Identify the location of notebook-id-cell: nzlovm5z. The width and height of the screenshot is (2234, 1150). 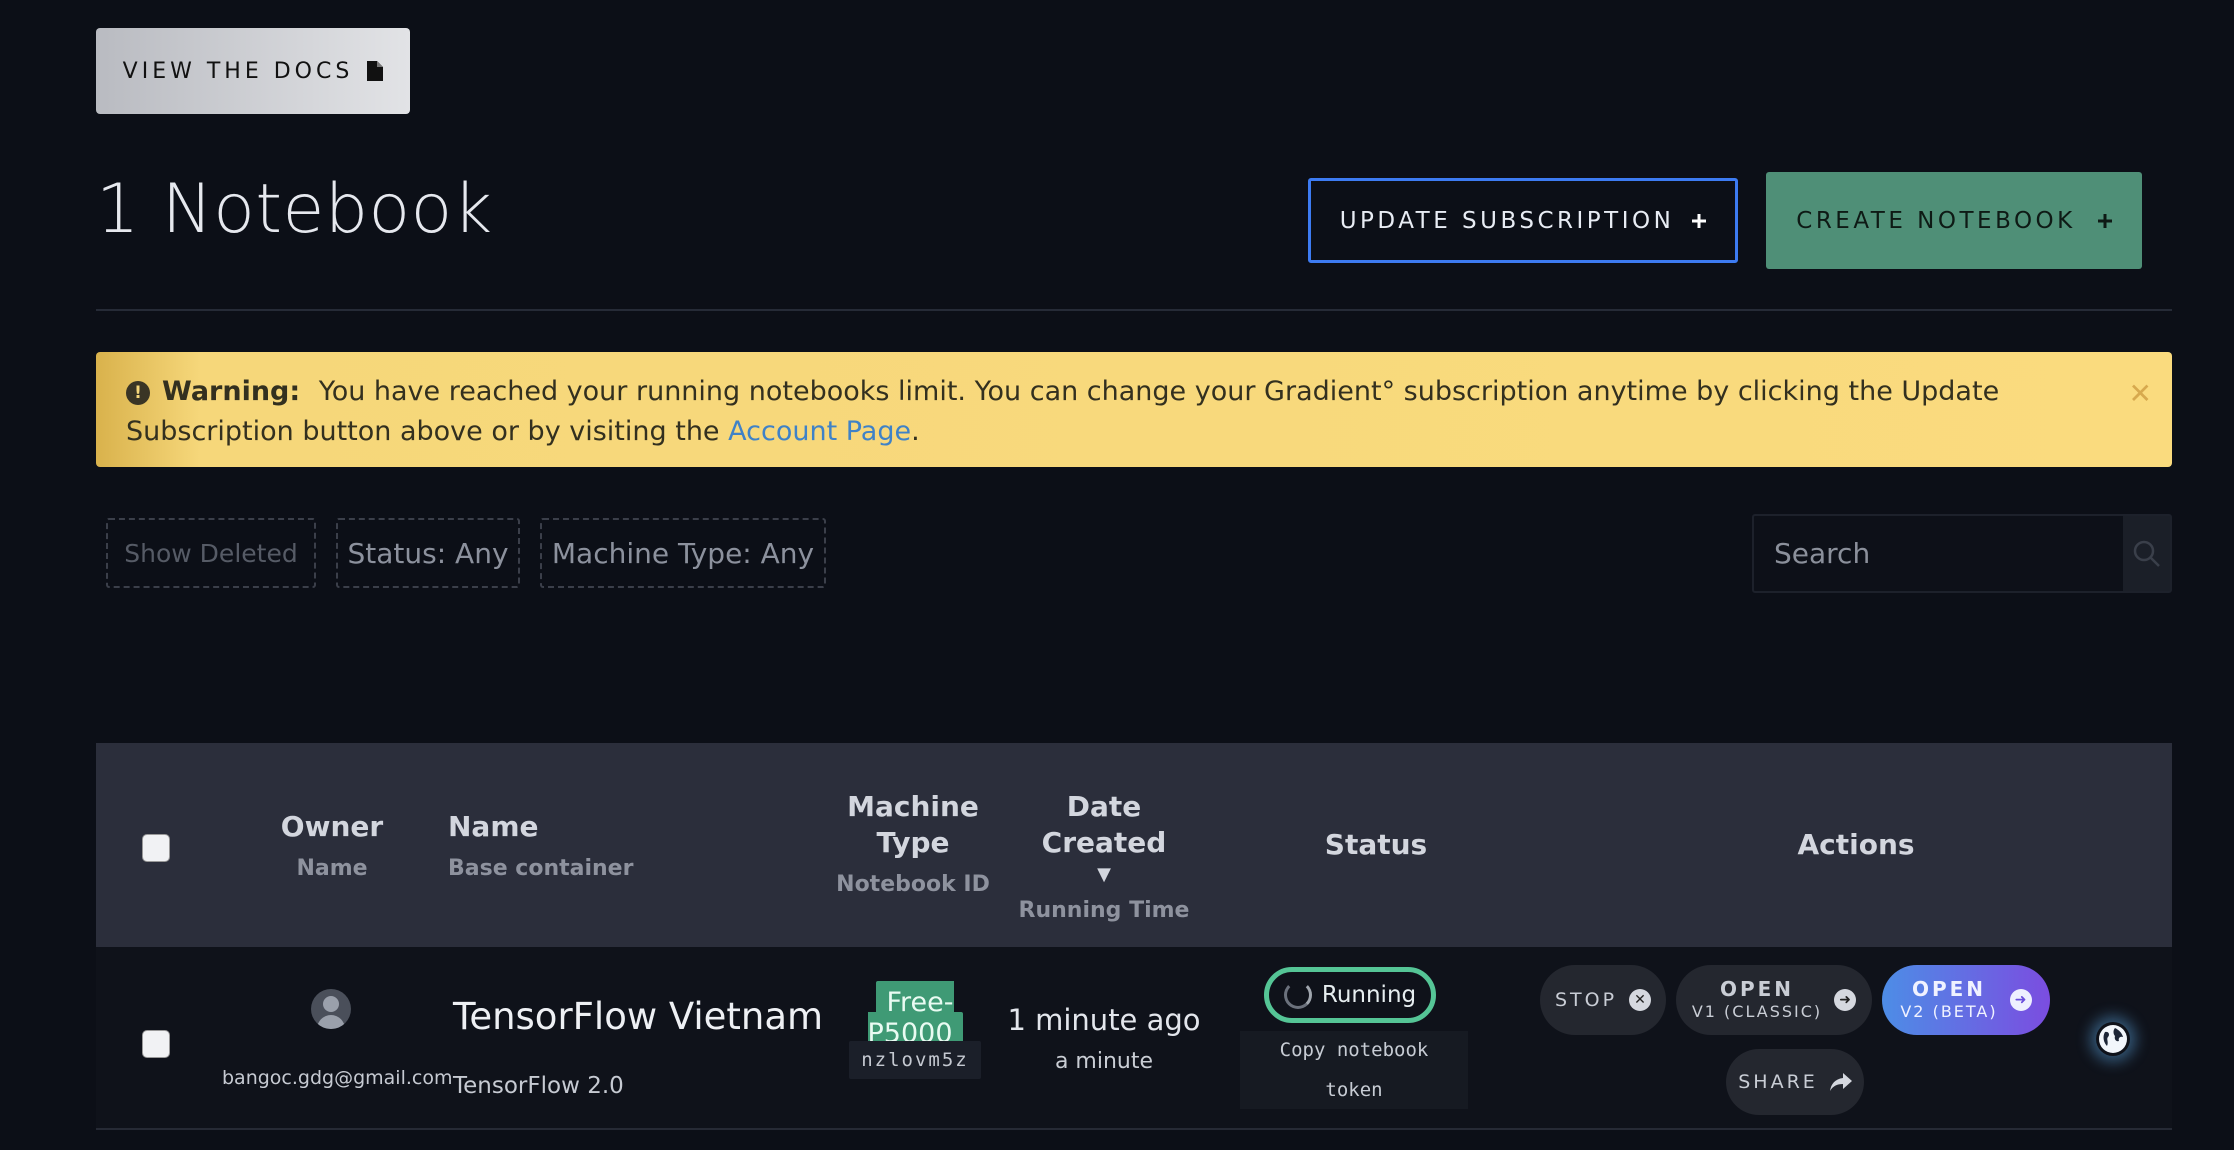
(915, 1060).